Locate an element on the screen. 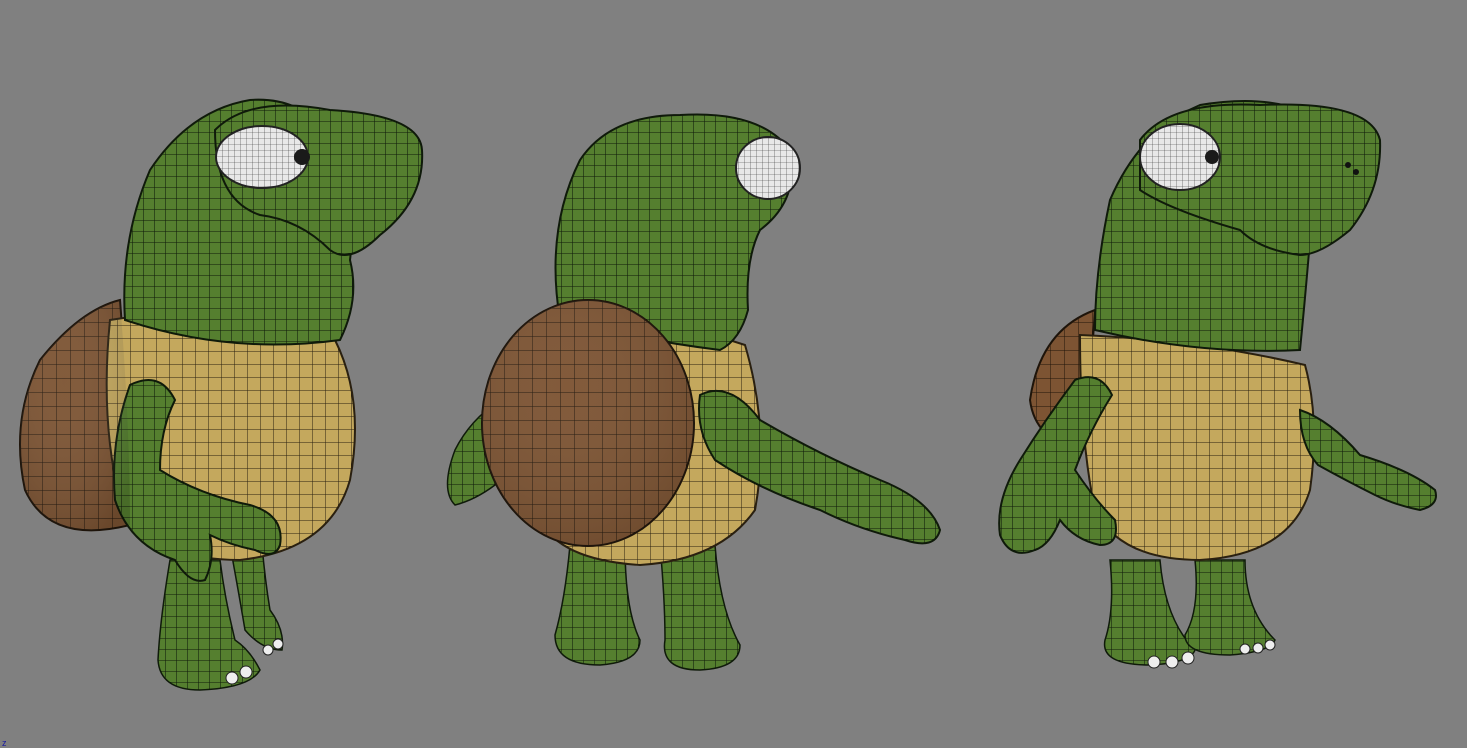 This screenshot has width=1467, height=748. right-turtle-far-arm is located at coordinates (1367, 460).